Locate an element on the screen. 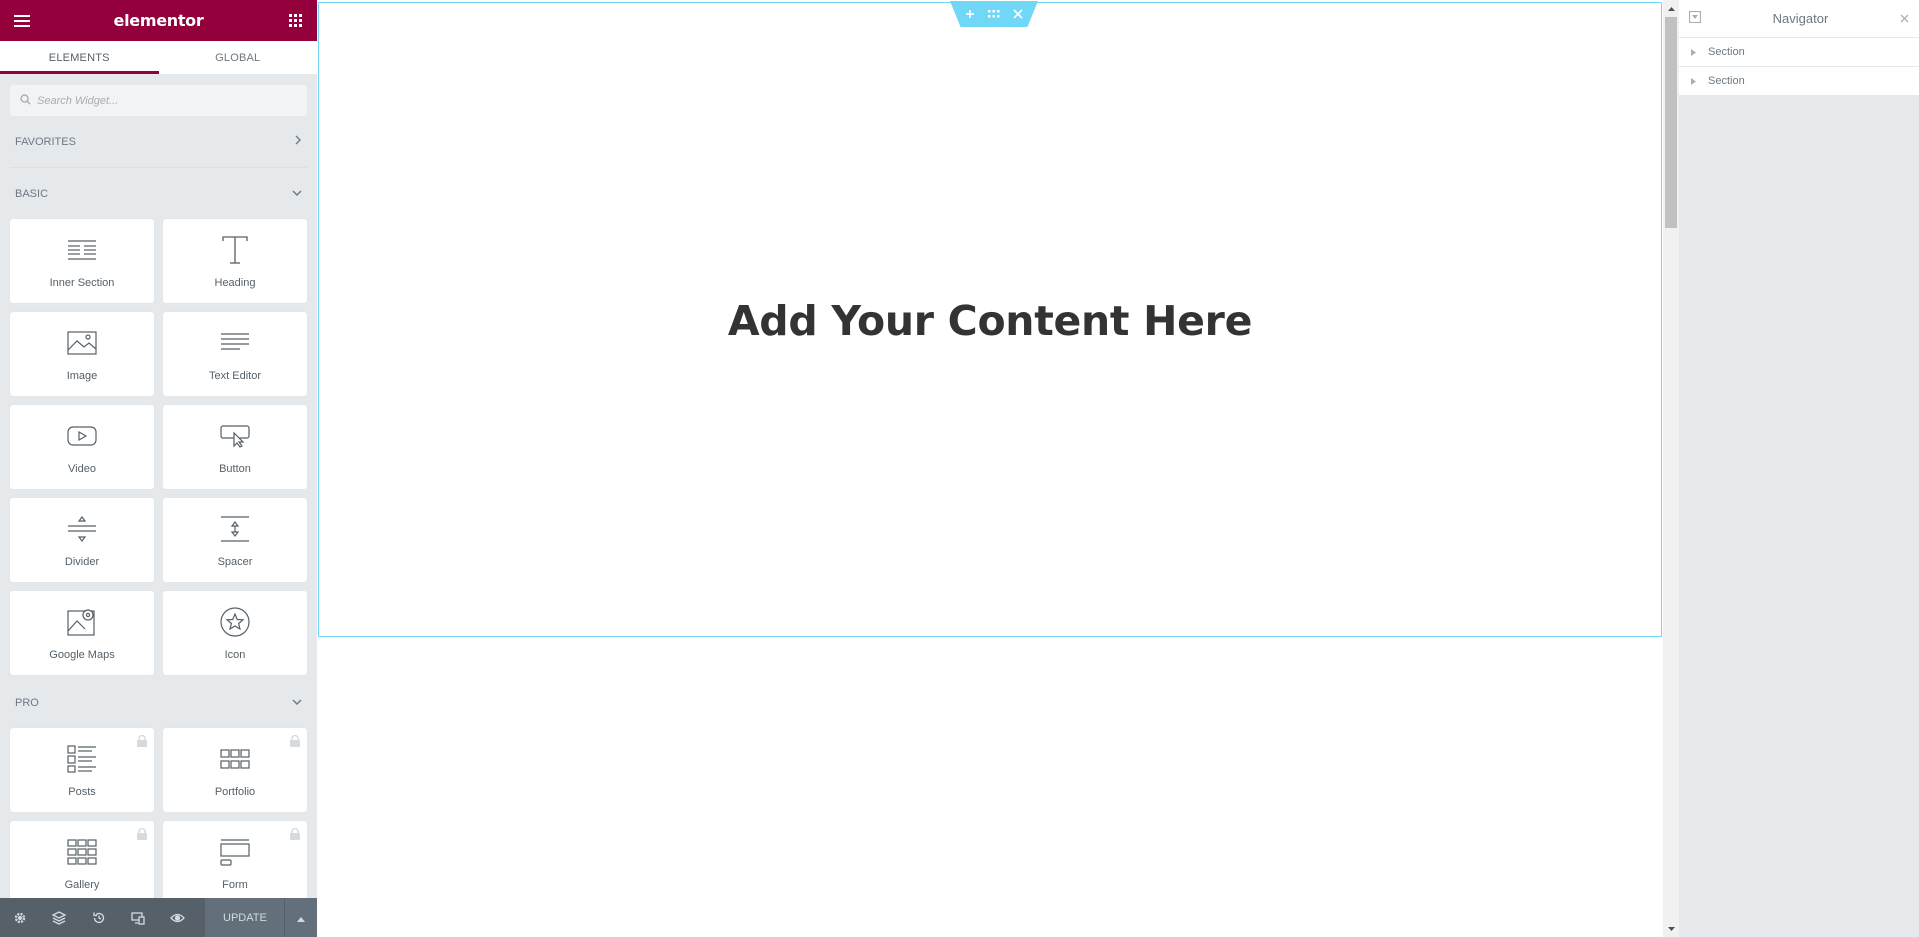  widget-divider: Divider is located at coordinates (82, 540).